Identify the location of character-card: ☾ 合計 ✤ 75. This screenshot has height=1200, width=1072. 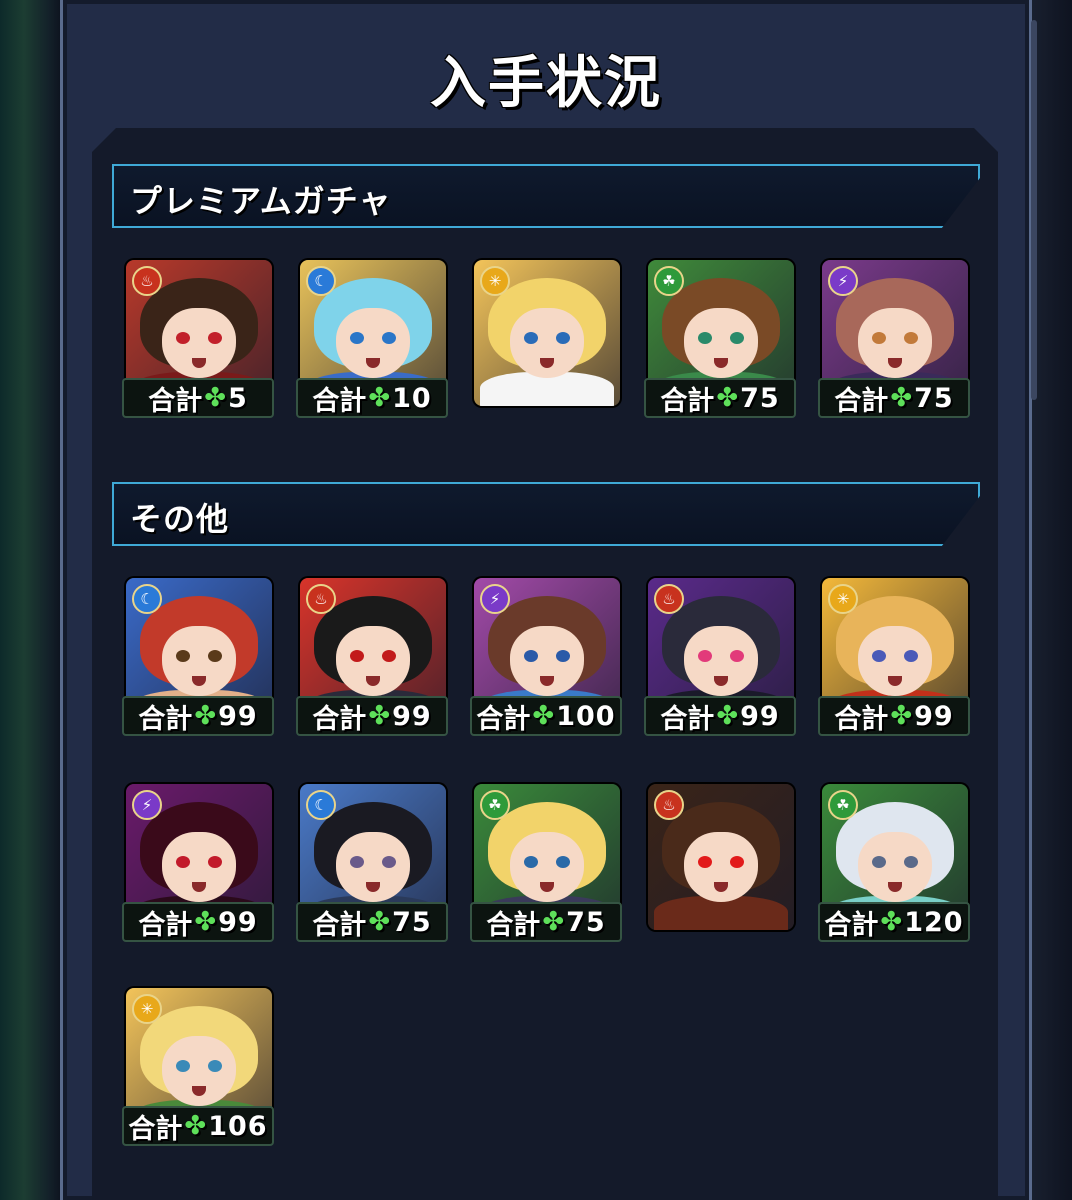
(372, 863).